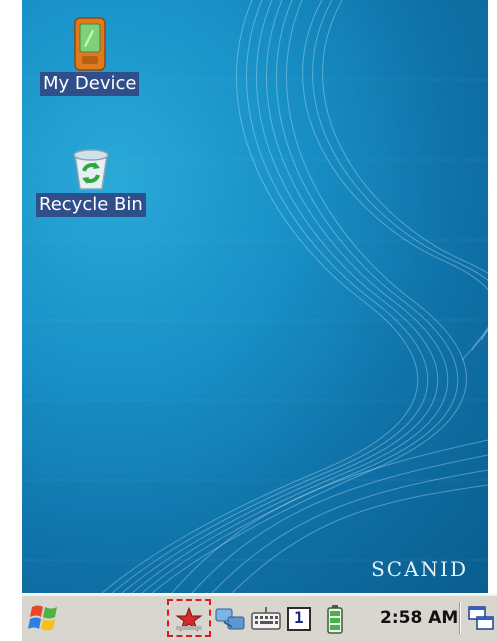 The height and width of the screenshot is (641, 497). What do you see at coordinates (91, 169) in the screenshot?
I see `recycle-bin-icon` at bounding box center [91, 169].